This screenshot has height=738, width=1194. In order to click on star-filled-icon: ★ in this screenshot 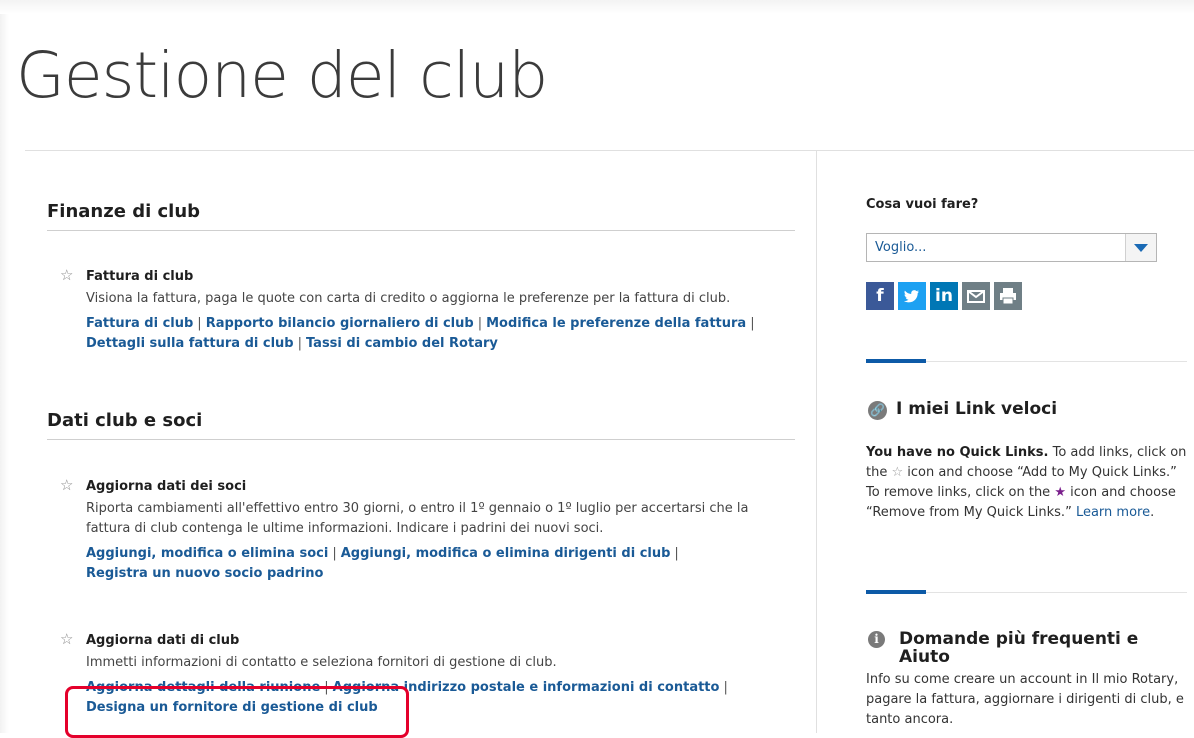, I will do `click(1060, 492)`.